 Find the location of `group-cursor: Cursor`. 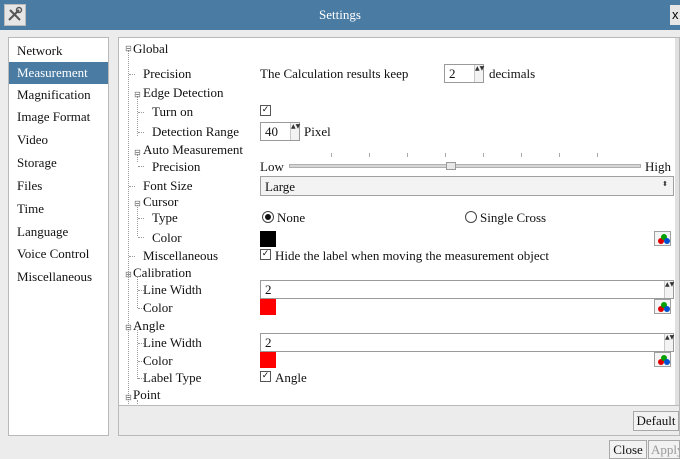

group-cursor: Cursor is located at coordinates (161, 201).